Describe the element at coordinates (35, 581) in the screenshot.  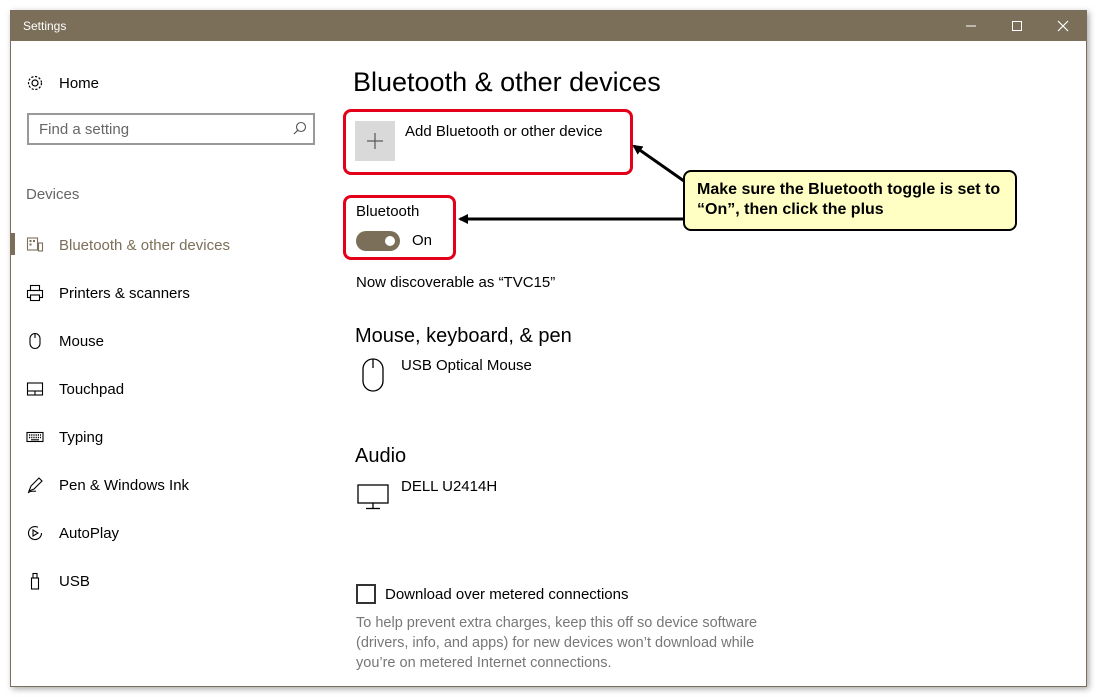
I see `usb-icon` at that location.